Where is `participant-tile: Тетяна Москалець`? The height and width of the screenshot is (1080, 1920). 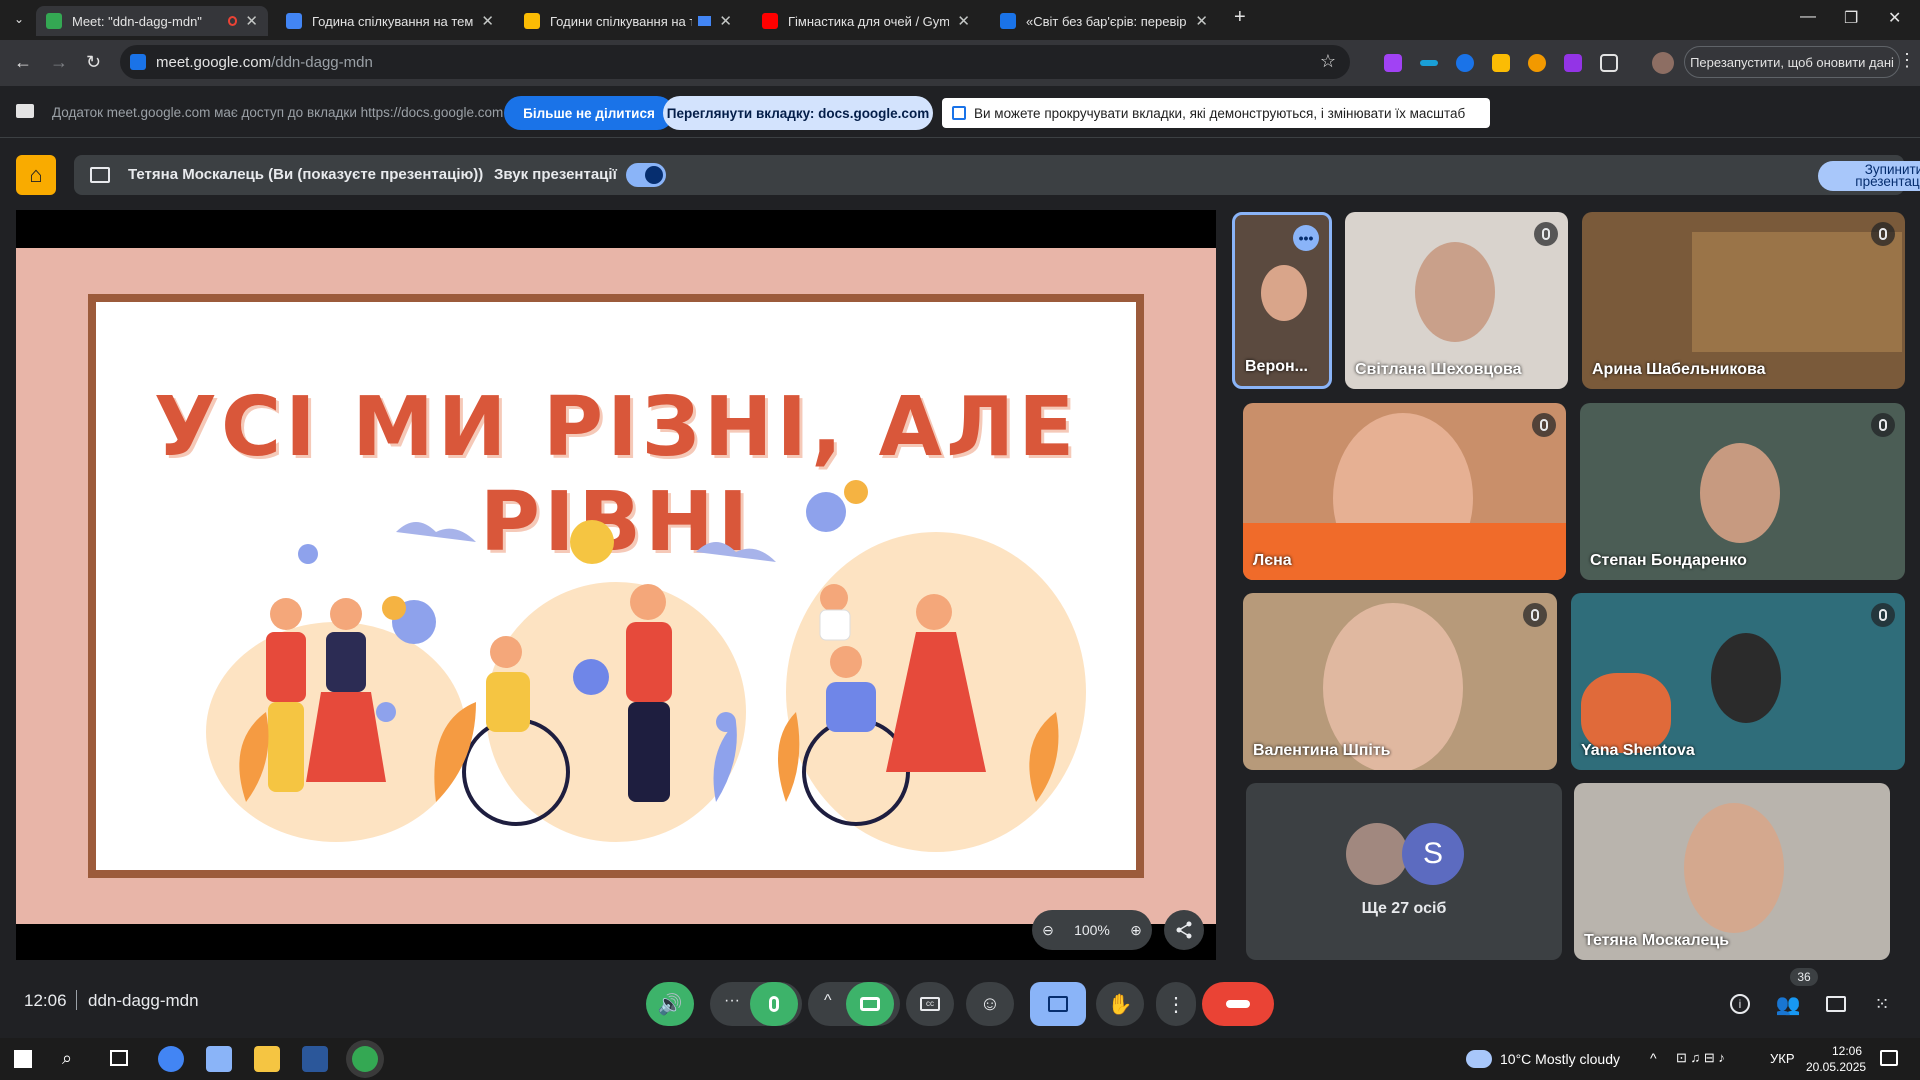
participant-tile: Тетяна Москалець is located at coordinates (1732, 871).